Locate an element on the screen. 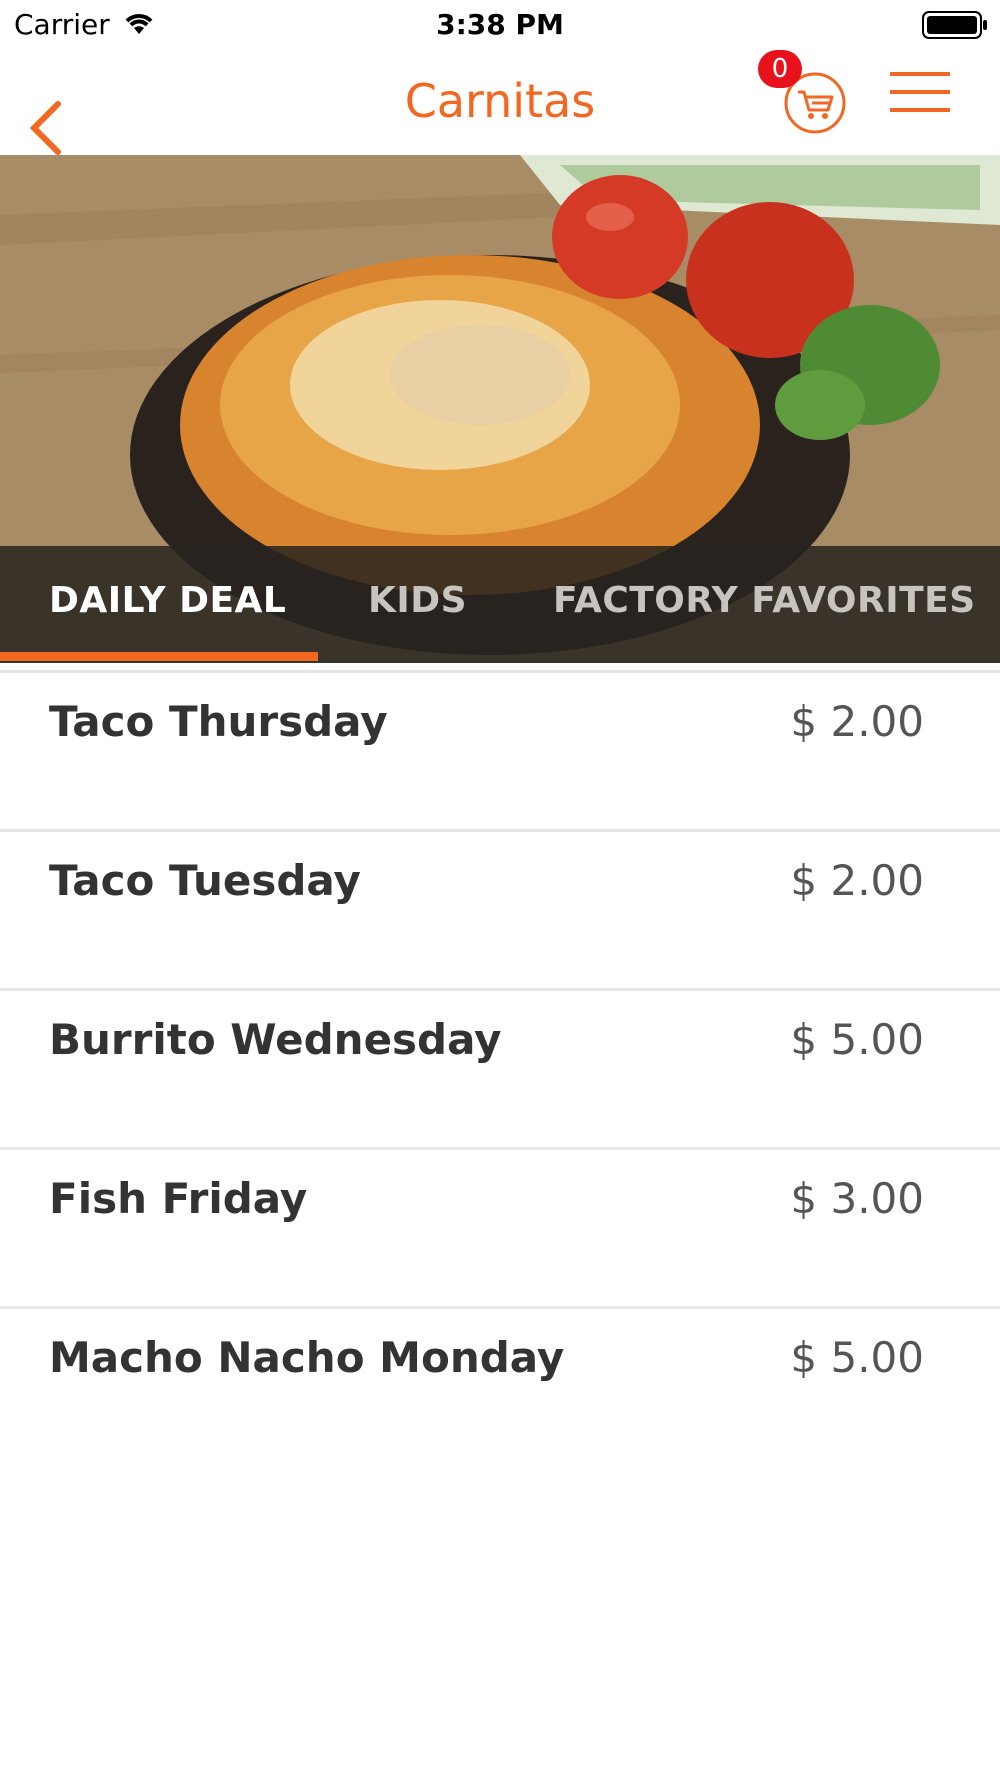  tab-factory-favorites: FACTORY FAVORITES is located at coordinates (764, 600).